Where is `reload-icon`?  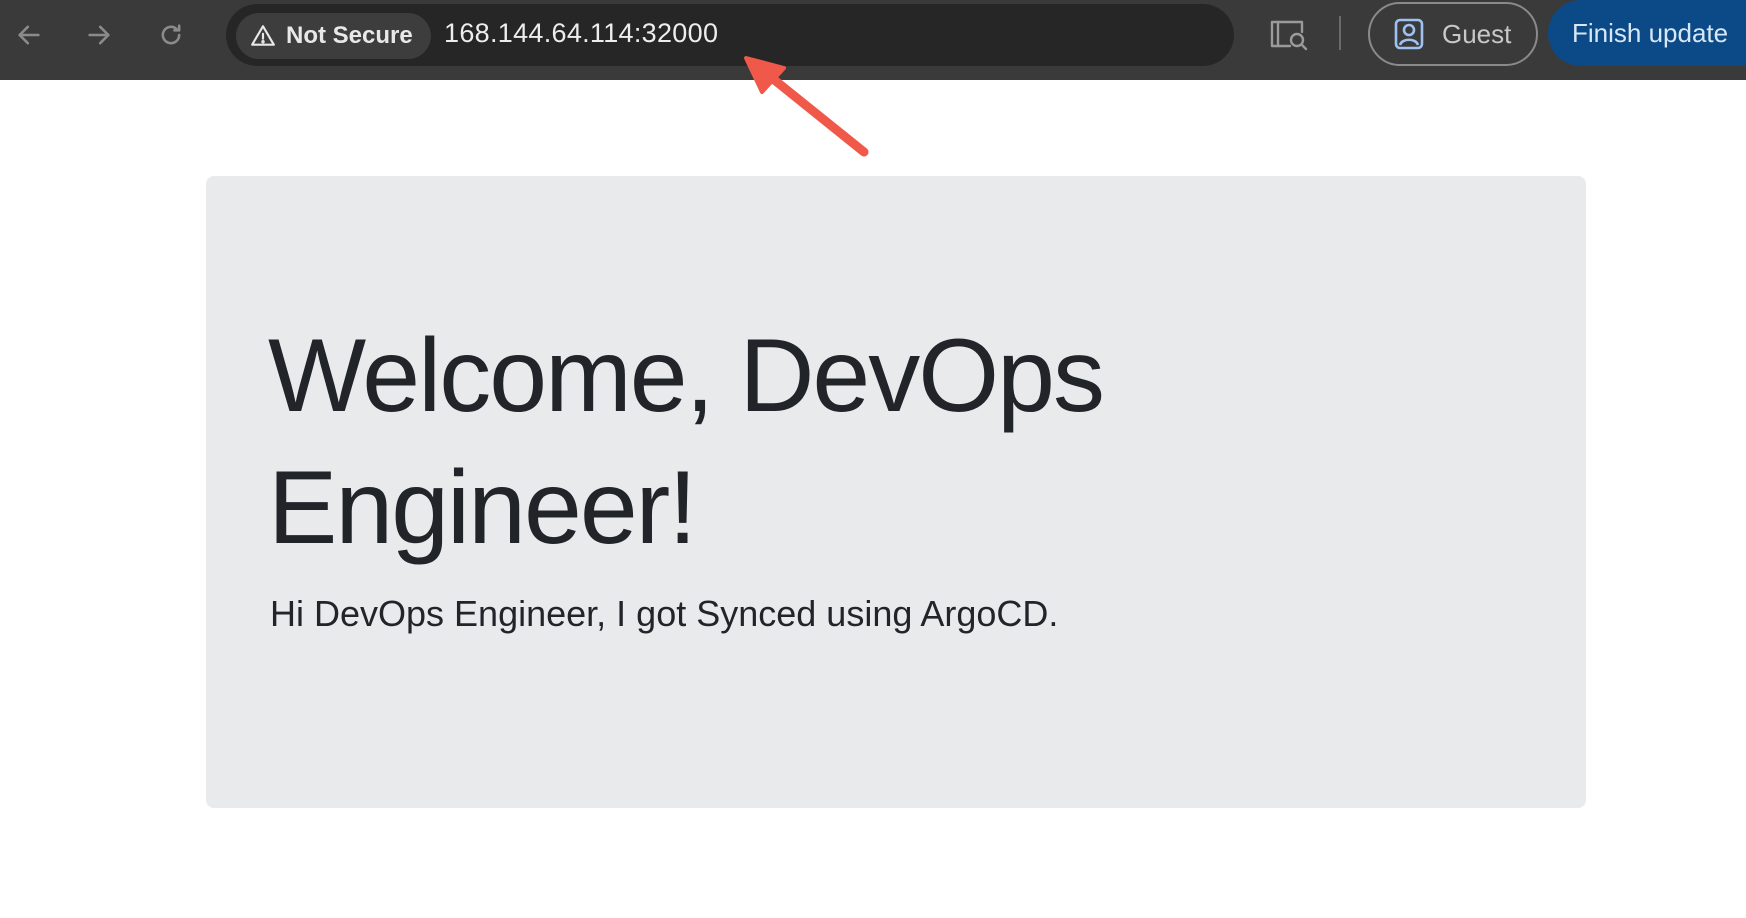 reload-icon is located at coordinates (171, 34).